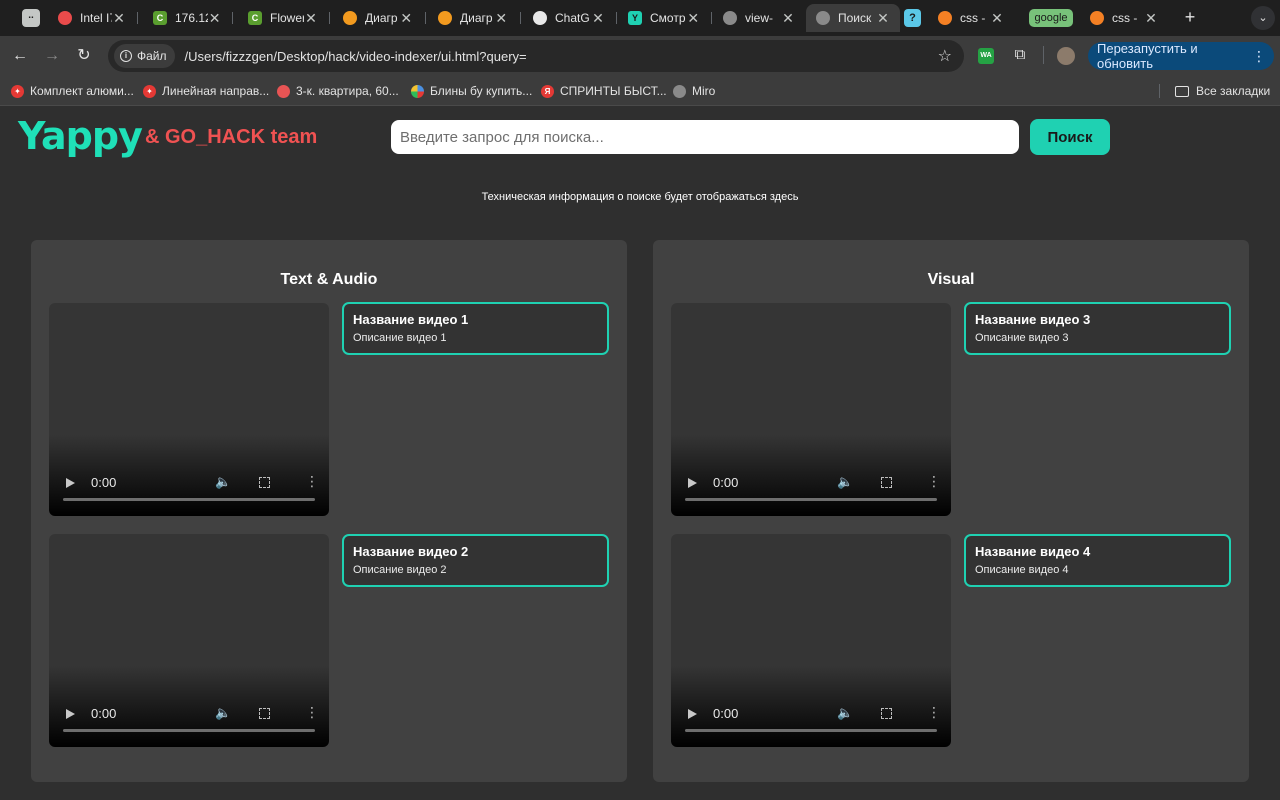 The height and width of the screenshot is (800, 1280). I want to click on search-input, so click(705, 137).